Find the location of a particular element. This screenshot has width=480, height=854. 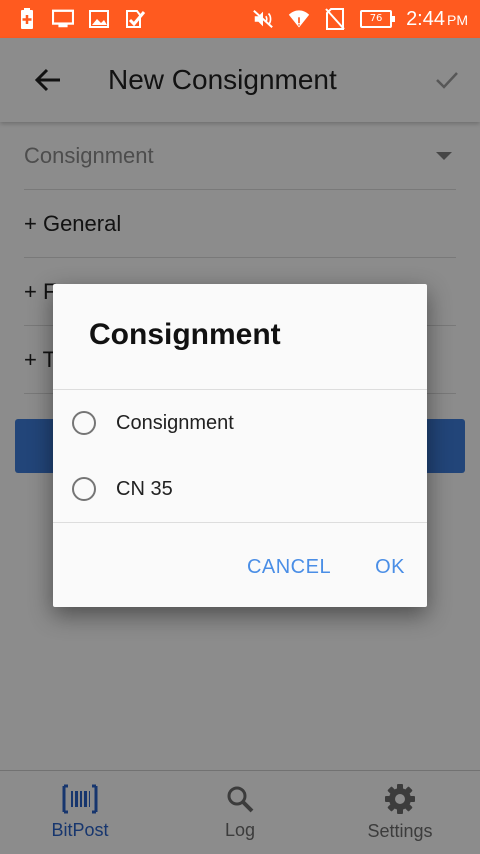

clock-time: 2:44 is located at coordinates (425, 18).